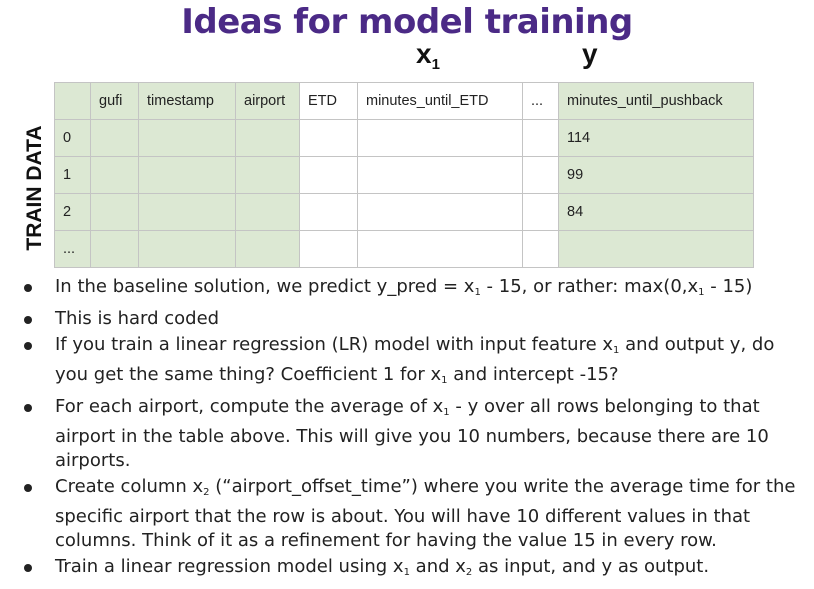 Image resolution: width=814 pixels, height=589 pixels. I want to click on y-label: y, so click(590, 53).